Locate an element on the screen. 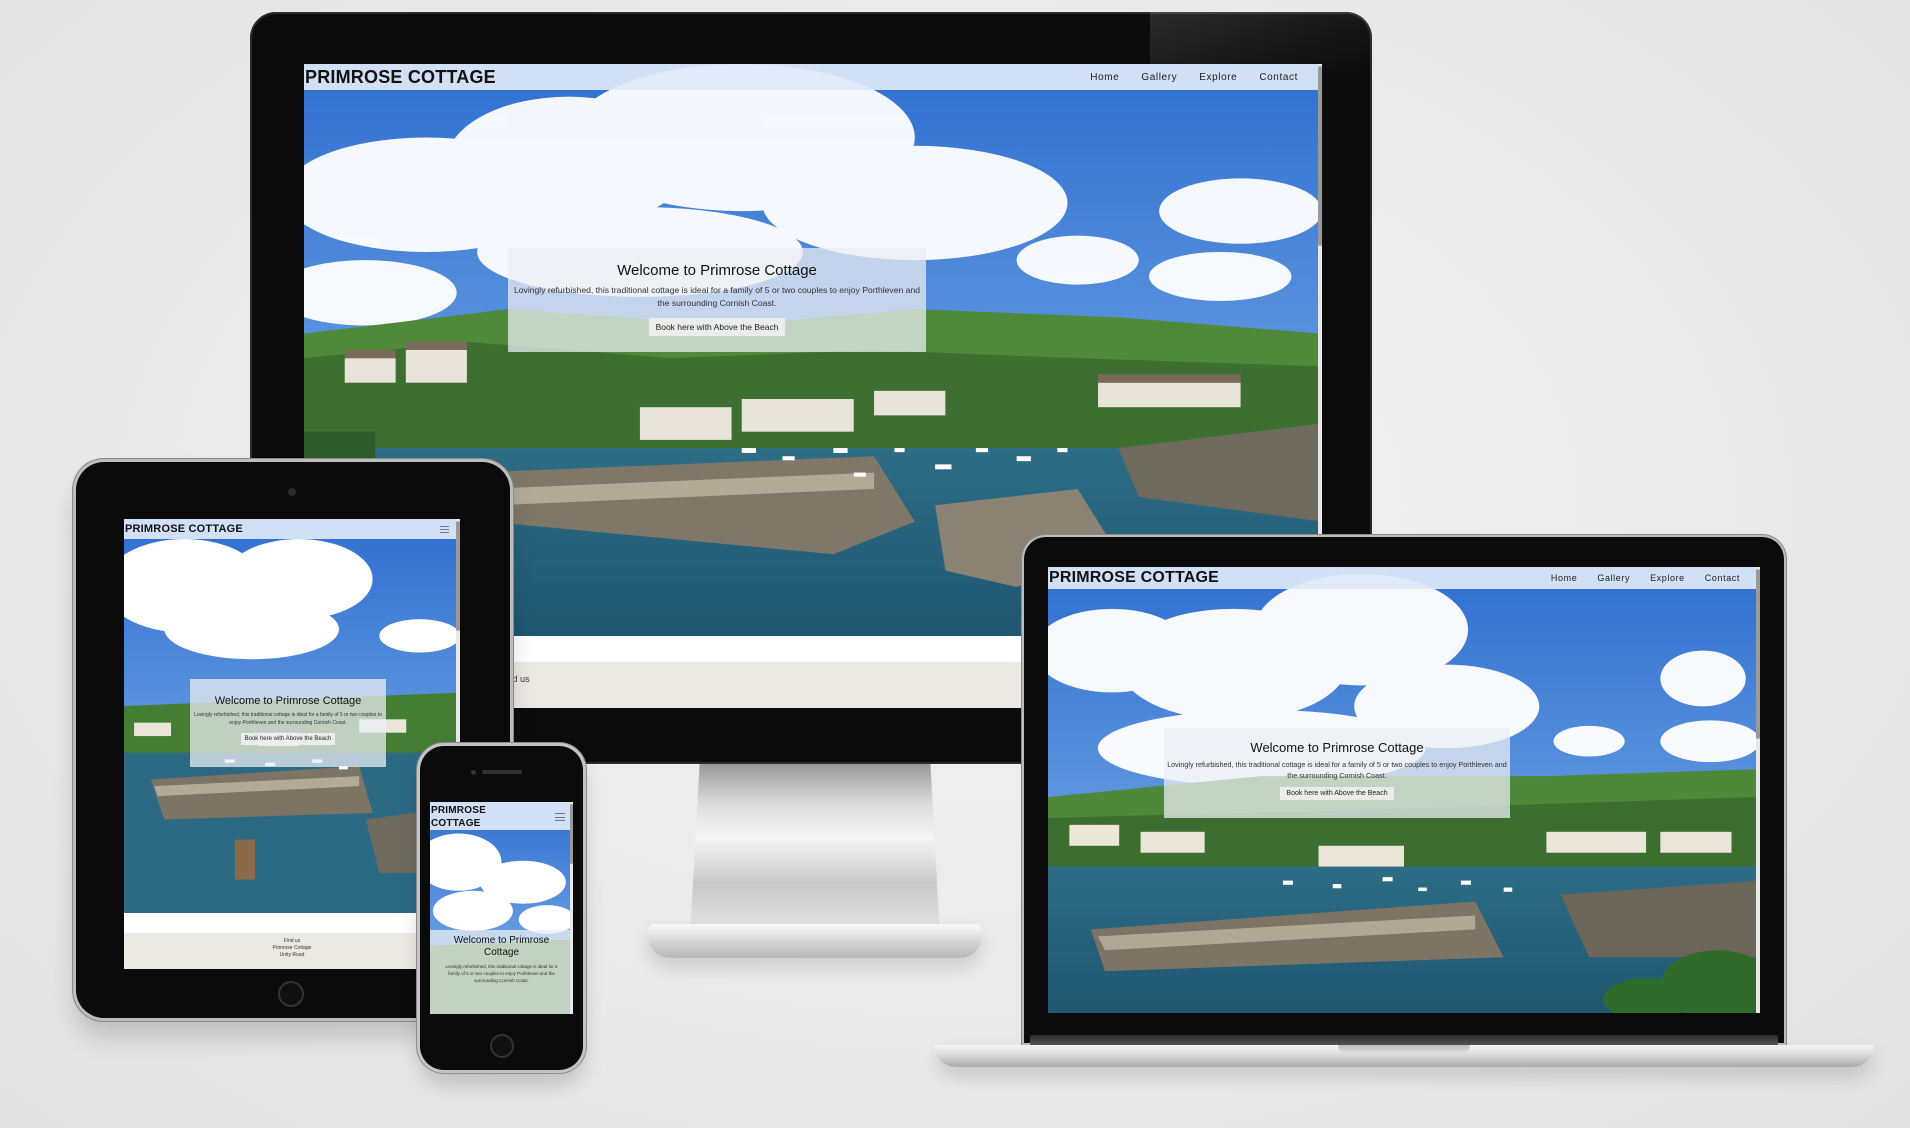  footer-address-line2: Unity Road is located at coordinates (292, 955).